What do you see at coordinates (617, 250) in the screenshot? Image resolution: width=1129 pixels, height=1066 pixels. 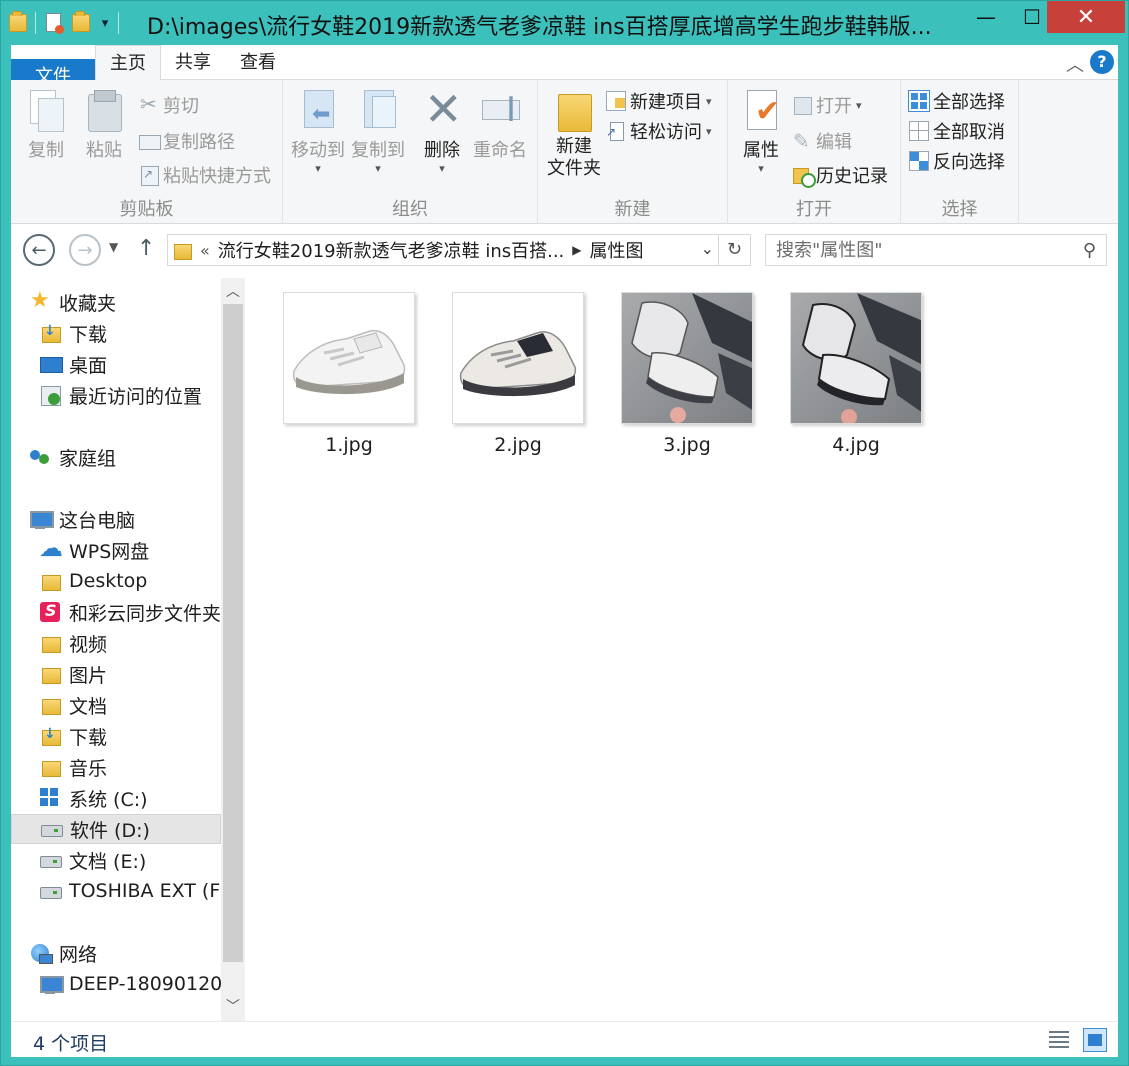 I see `breadcrumb-current: 属性图` at bounding box center [617, 250].